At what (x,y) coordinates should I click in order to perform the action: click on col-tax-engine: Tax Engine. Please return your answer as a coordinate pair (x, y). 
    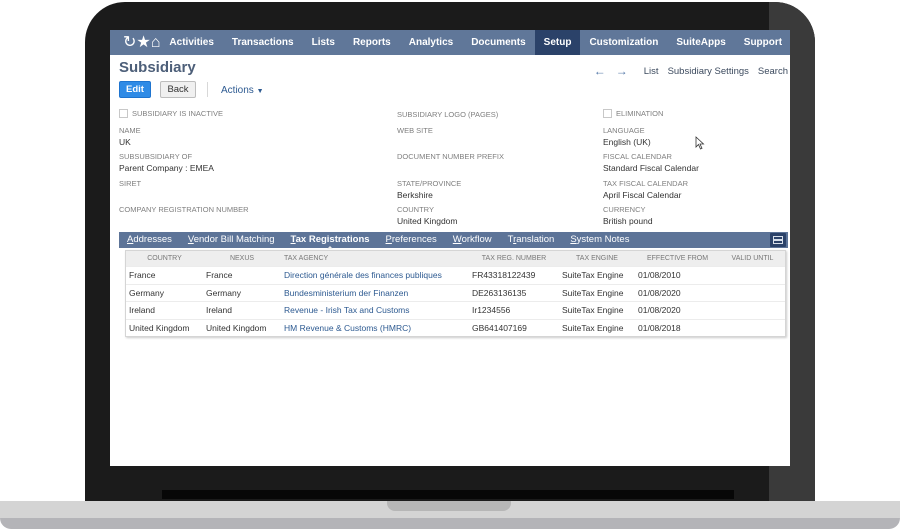
    Looking at the image, I should click on (597, 258).